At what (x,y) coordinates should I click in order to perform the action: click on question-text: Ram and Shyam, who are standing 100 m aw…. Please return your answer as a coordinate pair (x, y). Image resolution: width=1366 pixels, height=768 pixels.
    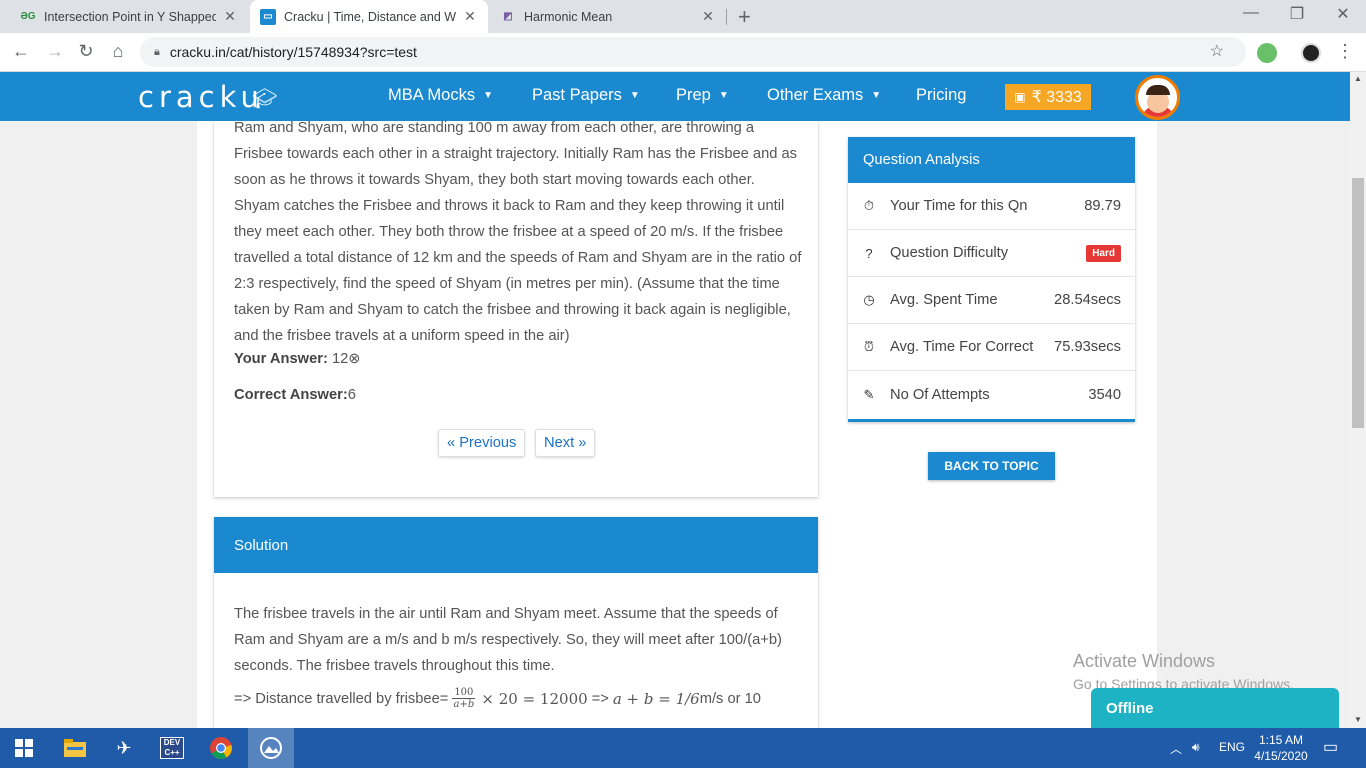
    Looking at the image, I should click on (518, 232).